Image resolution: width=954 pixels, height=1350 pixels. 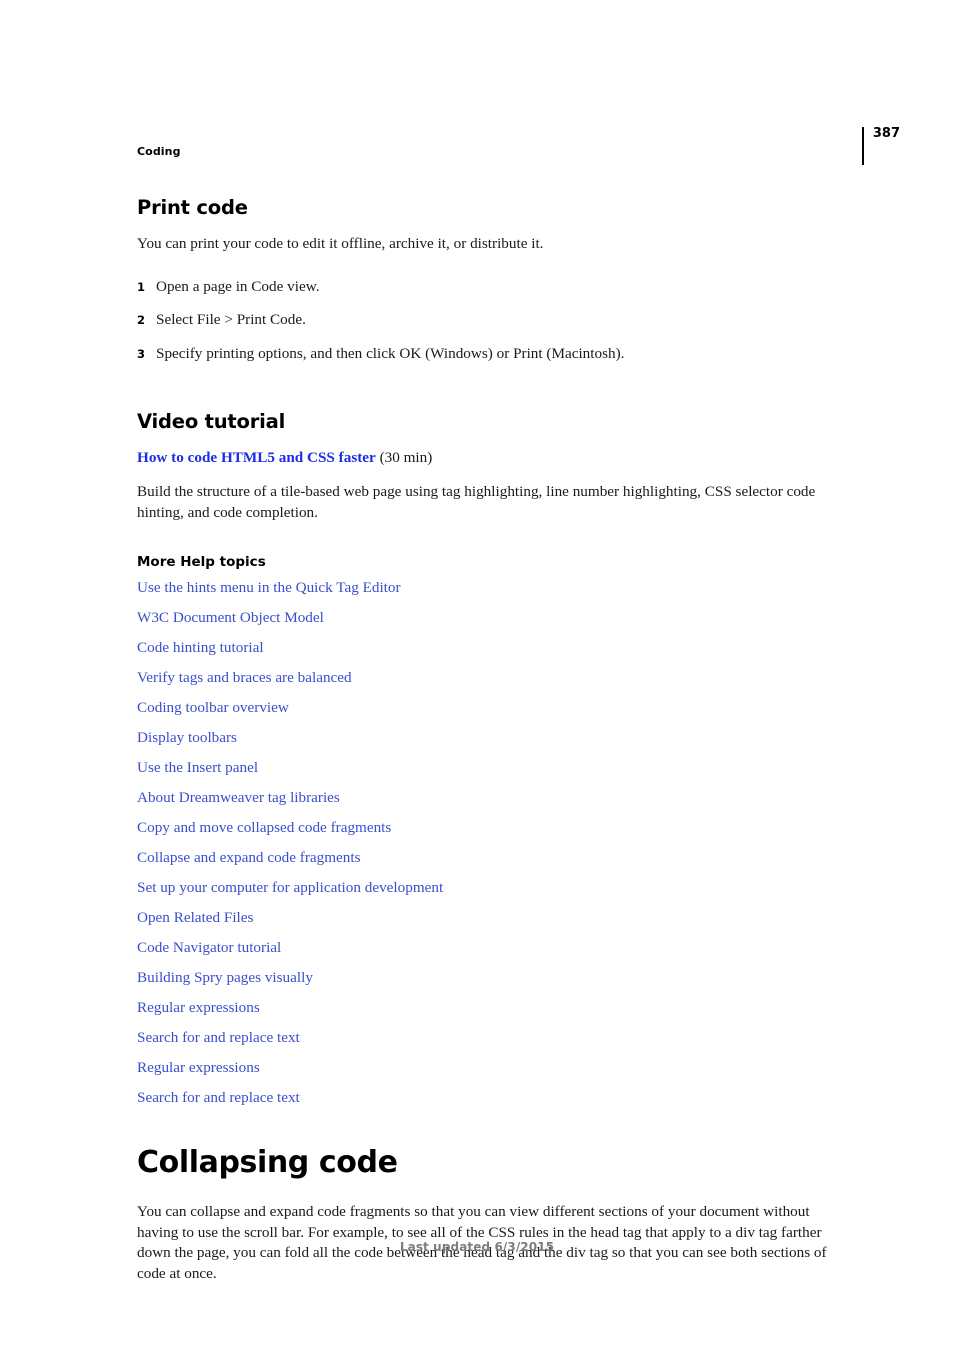 I want to click on help-topic-link: Code Navigator tutorial, so click(x=209, y=948).